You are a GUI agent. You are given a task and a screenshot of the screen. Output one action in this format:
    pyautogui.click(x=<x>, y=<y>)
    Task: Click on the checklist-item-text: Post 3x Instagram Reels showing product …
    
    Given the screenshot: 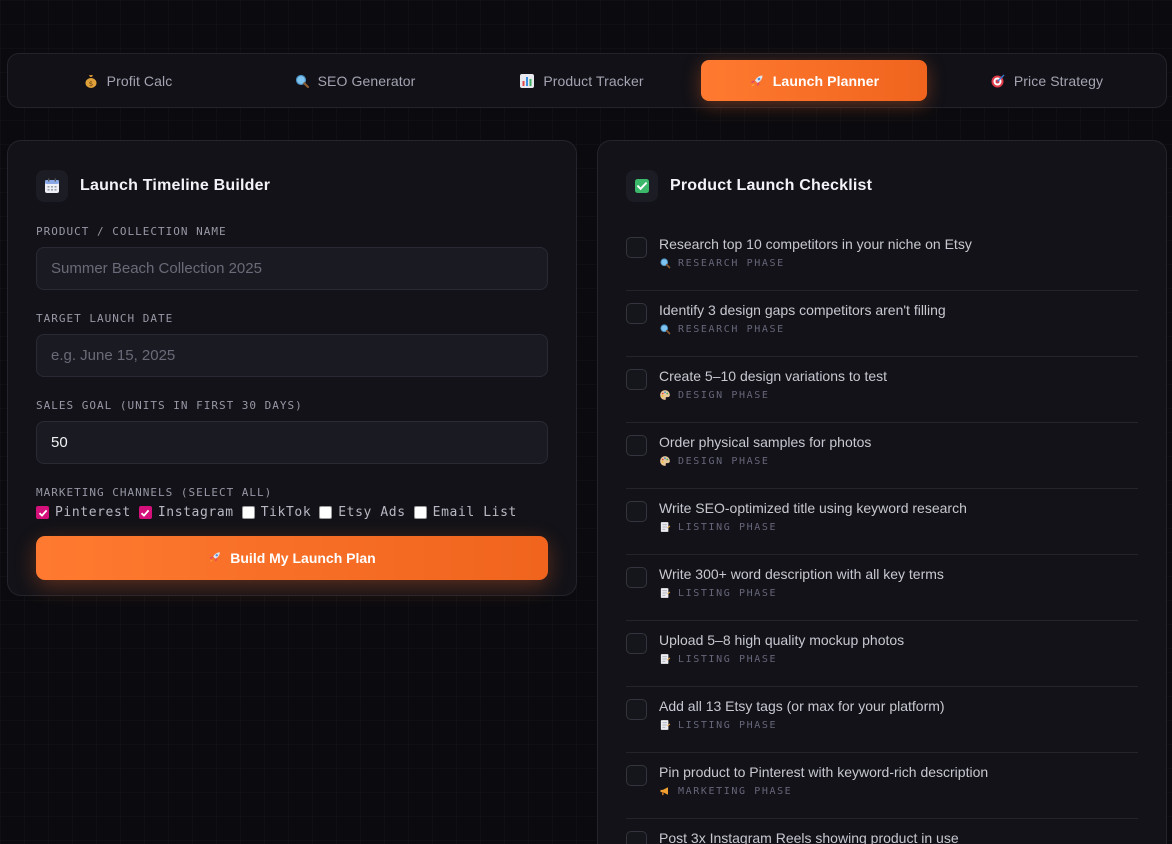 What is the action you would take?
    pyautogui.click(x=809, y=837)
    